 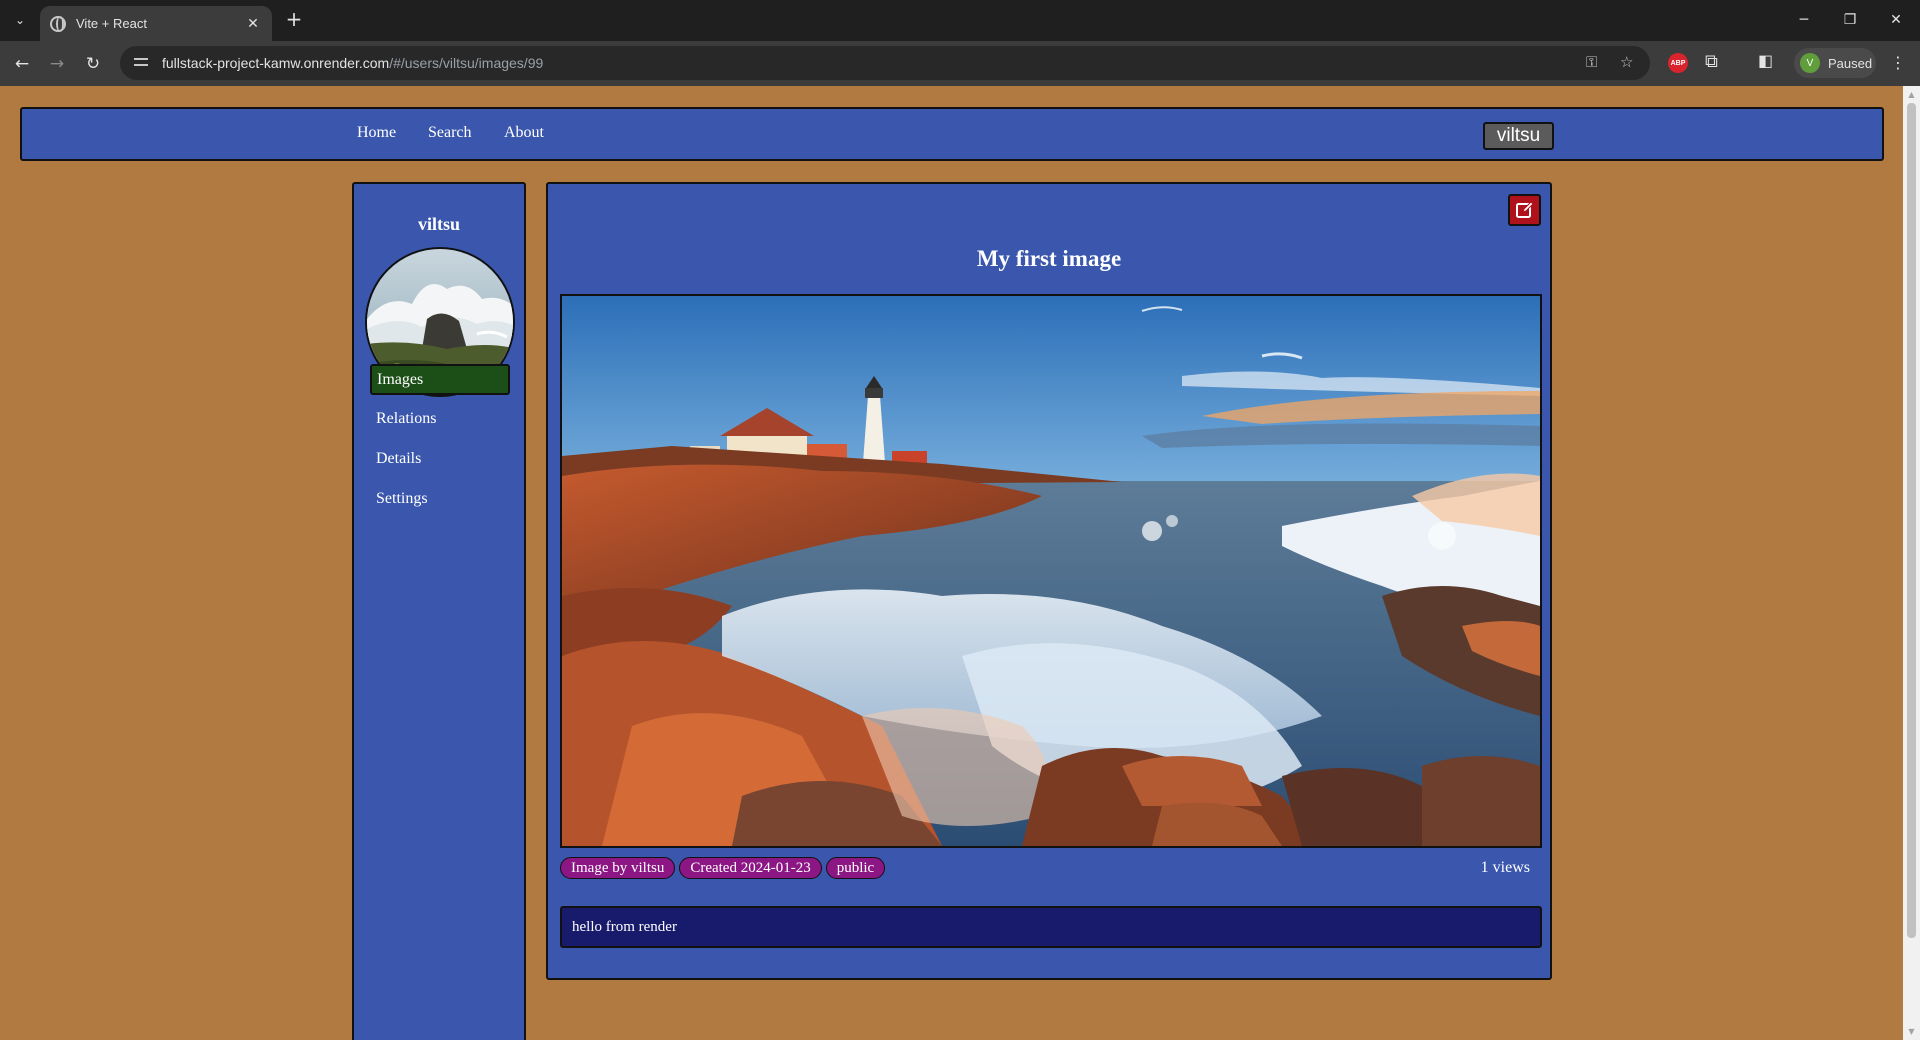 What do you see at coordinates (1911, 94) in the screenshot?
I see `scroll-up-arrow-icon: ▲` at bounding box center [1911, 94].